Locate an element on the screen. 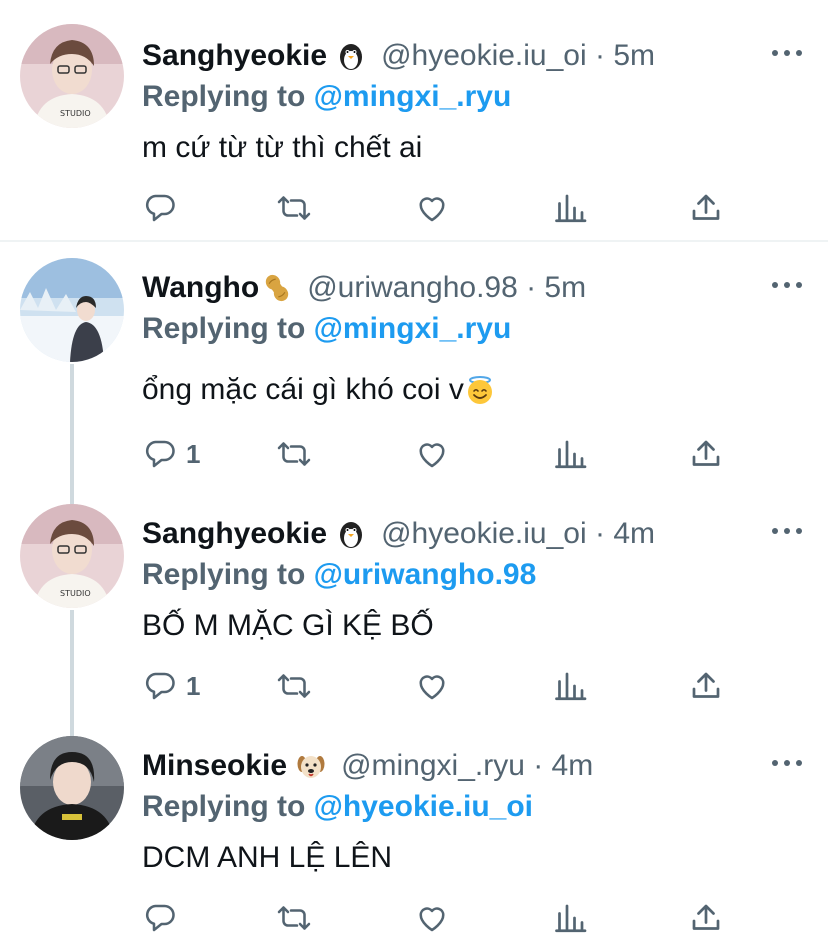 The image size is (828, 948). handle: @uriwangho.98 · 5m is located at coordinates (446, 288).